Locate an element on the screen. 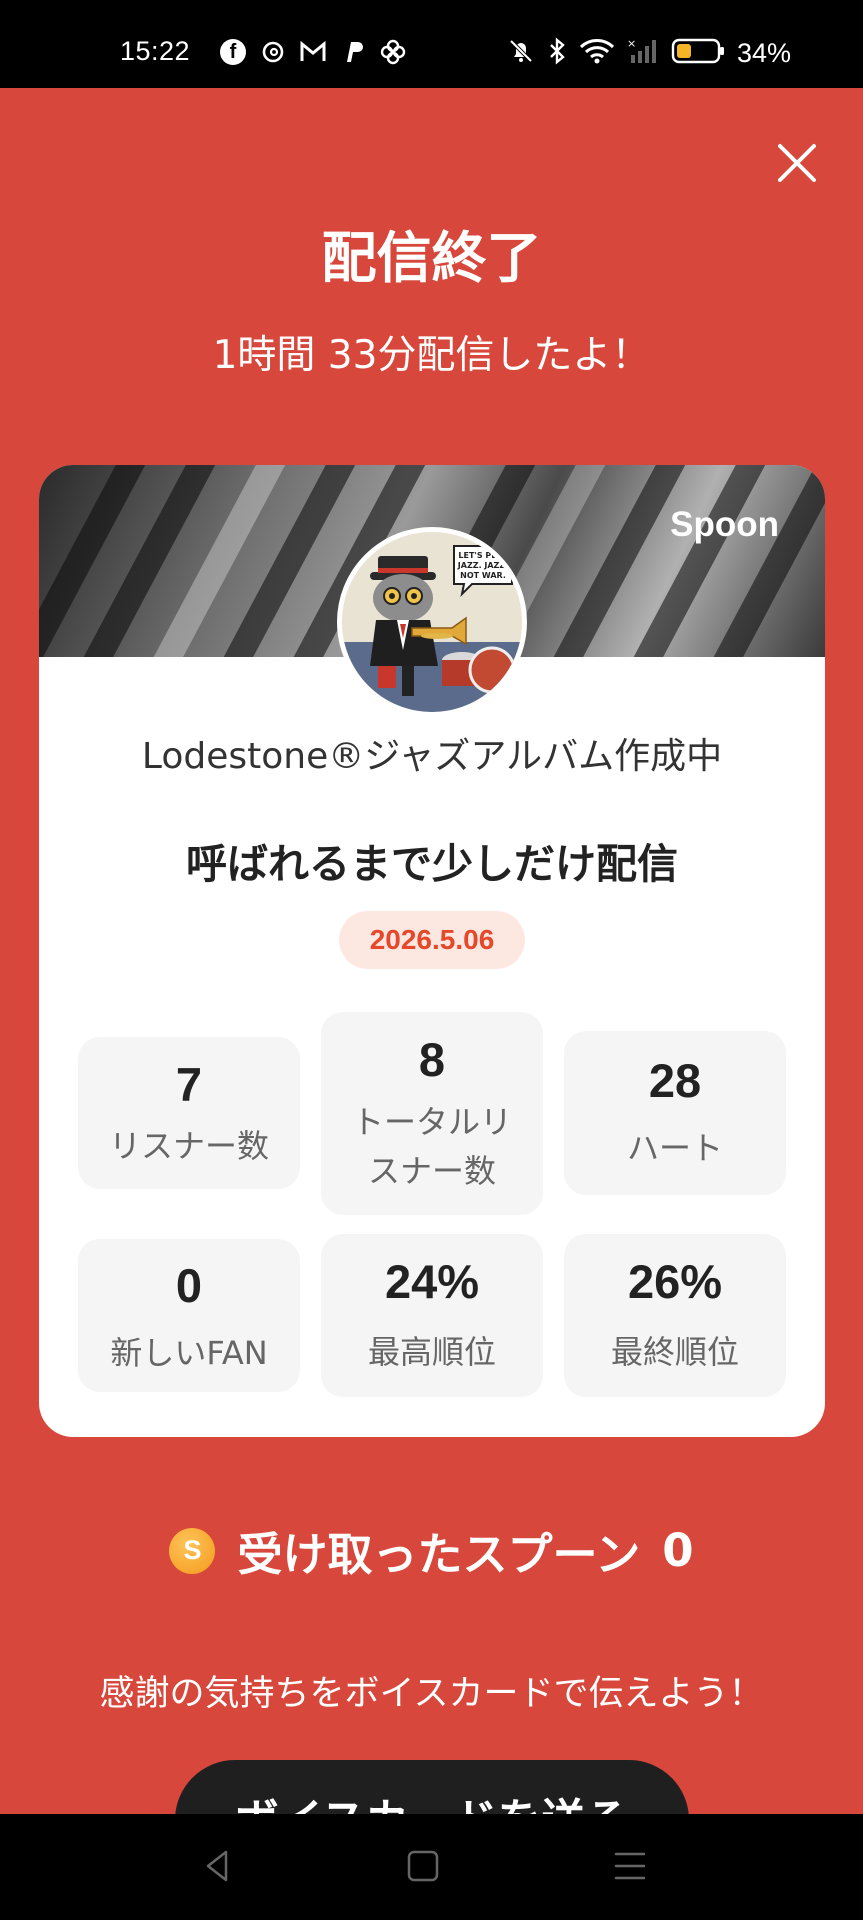 This screenshot has width=863, height=1920. stat-value: 26% is located at coordinates (675, 1281).